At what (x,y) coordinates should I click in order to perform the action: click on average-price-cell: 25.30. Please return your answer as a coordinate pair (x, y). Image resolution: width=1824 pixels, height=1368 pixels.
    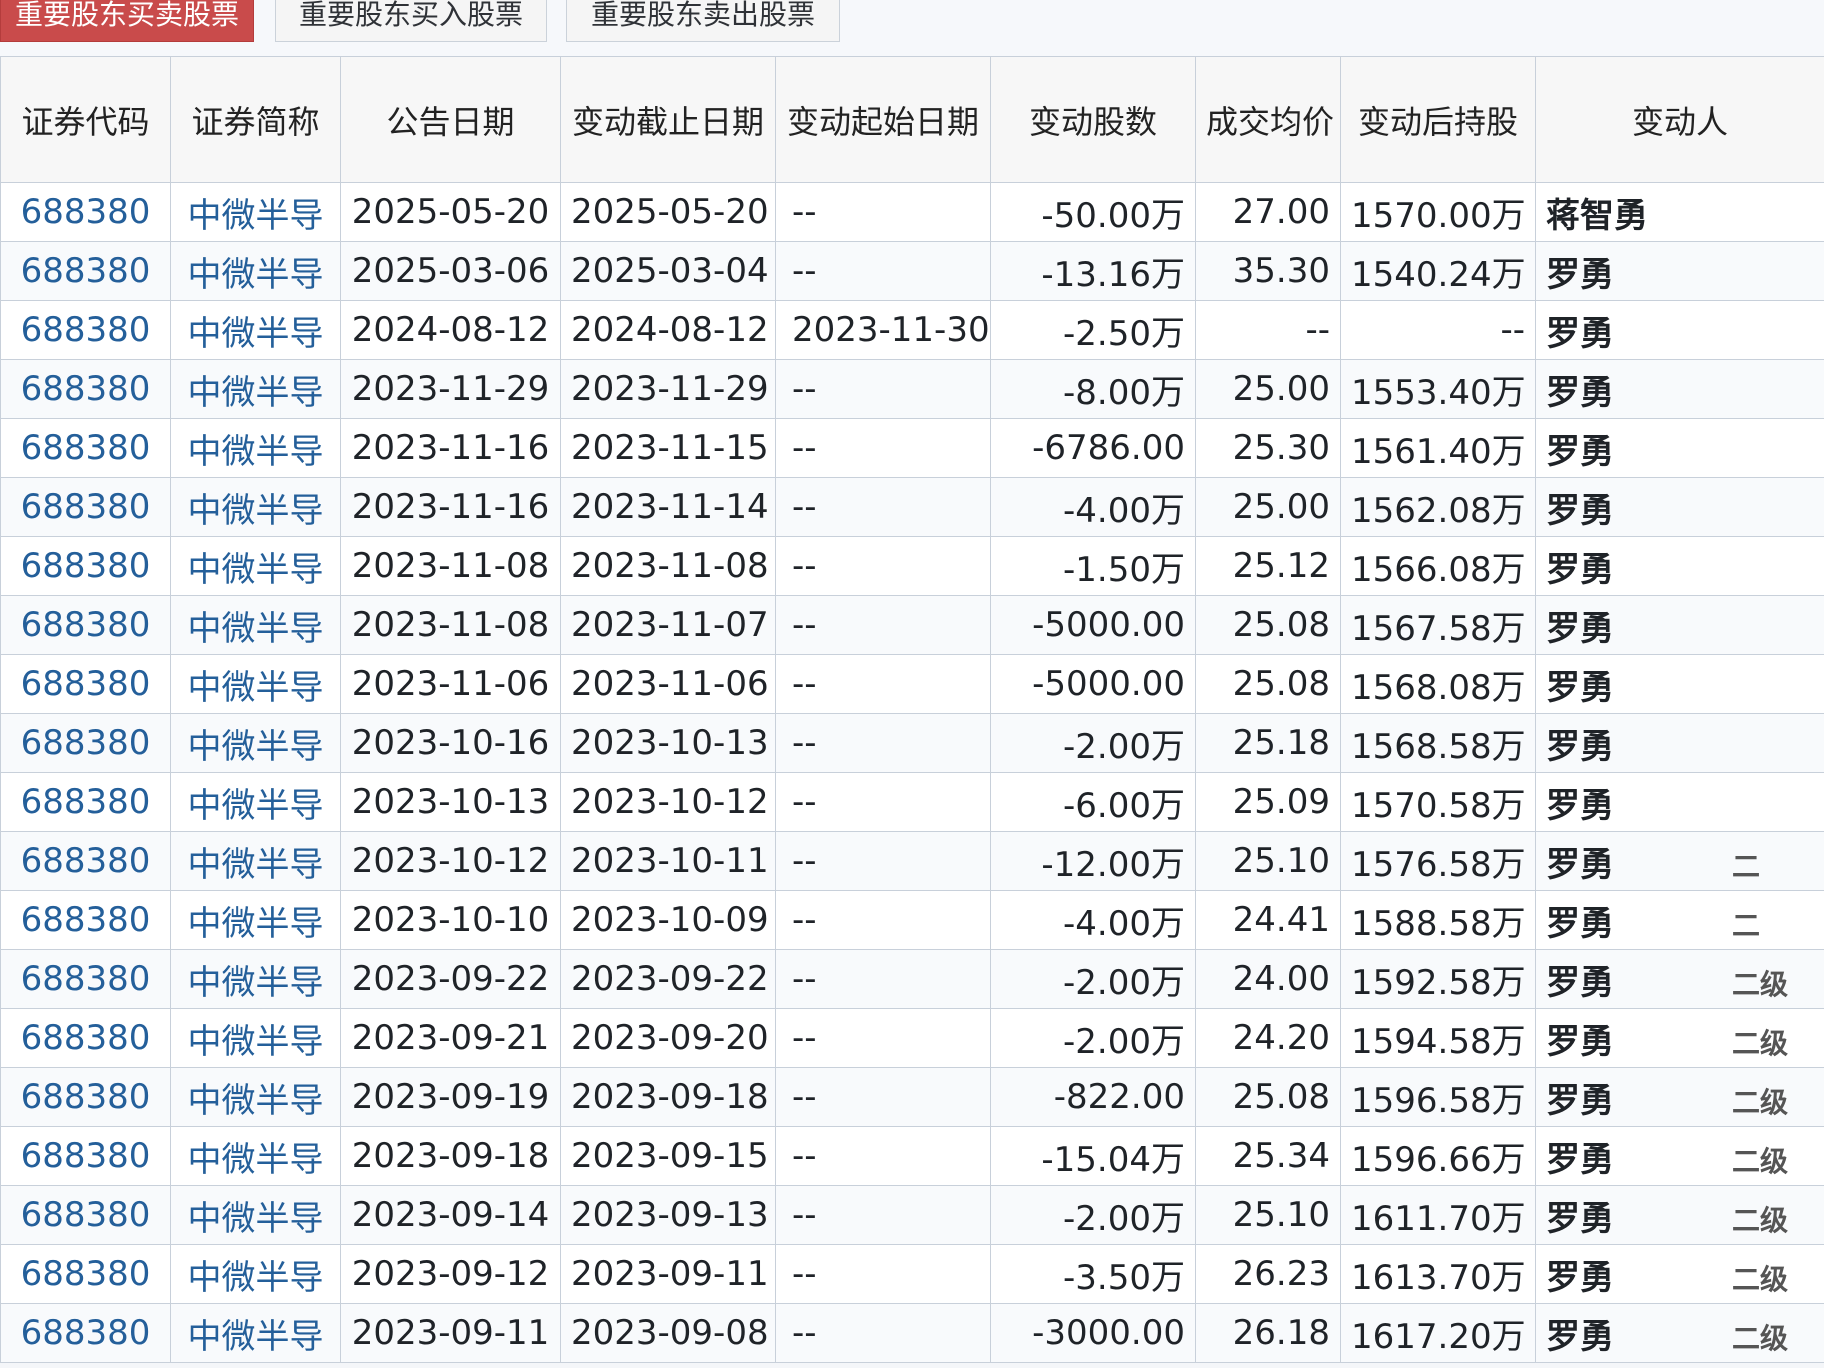
    Looking at the image, I should click on (1268, 448).